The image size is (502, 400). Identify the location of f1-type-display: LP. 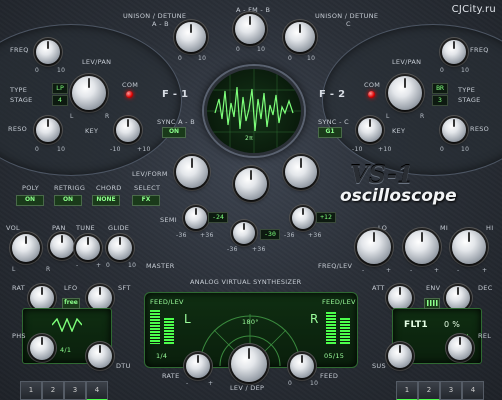
(60, 88).